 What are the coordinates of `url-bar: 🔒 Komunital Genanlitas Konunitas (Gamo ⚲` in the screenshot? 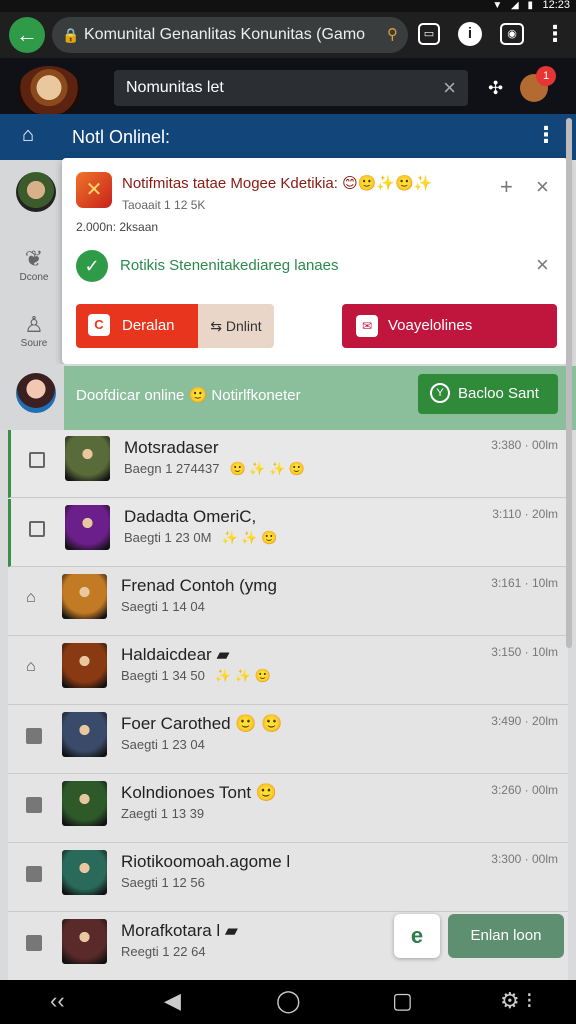 It's located at (230, 35).